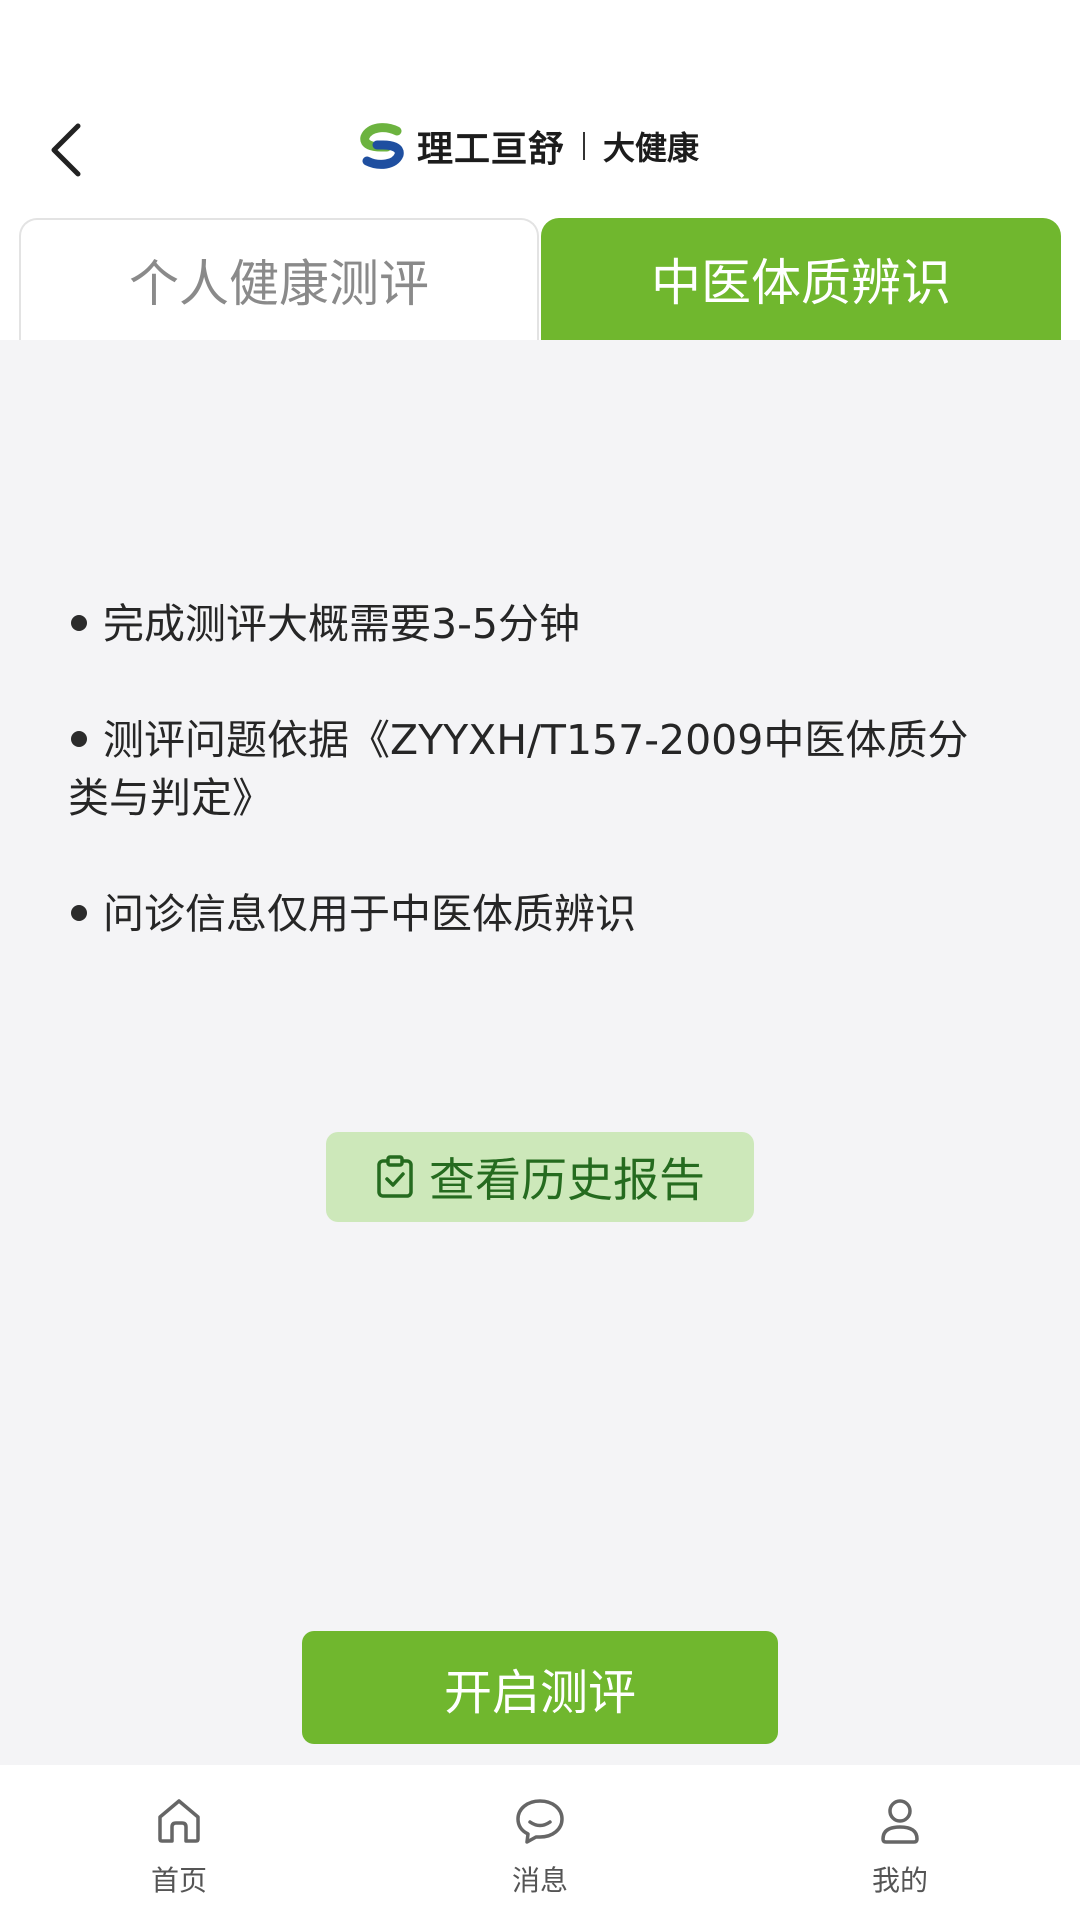 This screenshot has width=1080, height=1920. I want to click on start-assessment-button: 开启测评, so click(540, 1687).